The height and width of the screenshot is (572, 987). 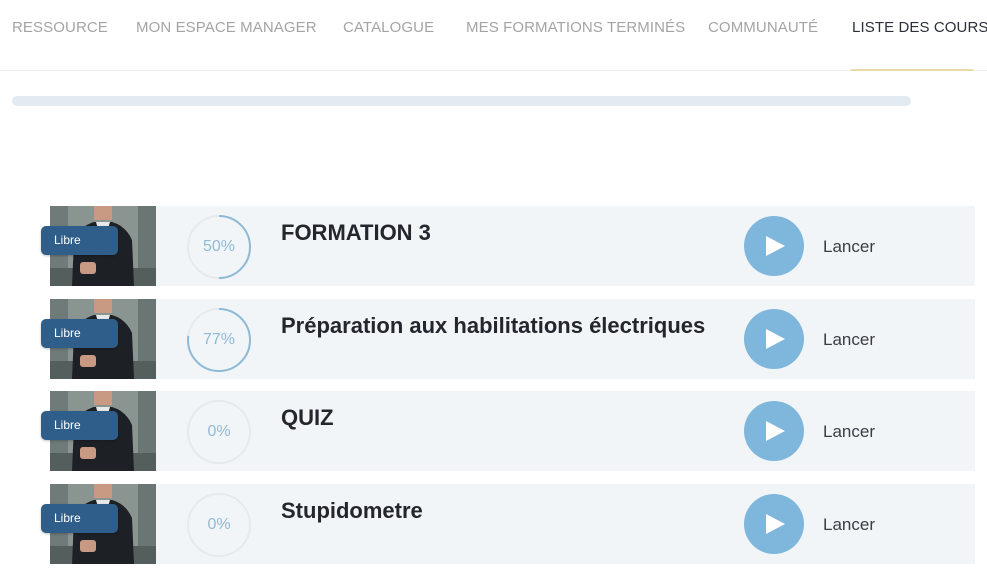 I want to click on course-title: QUIZ, so click(x=307, y=417).